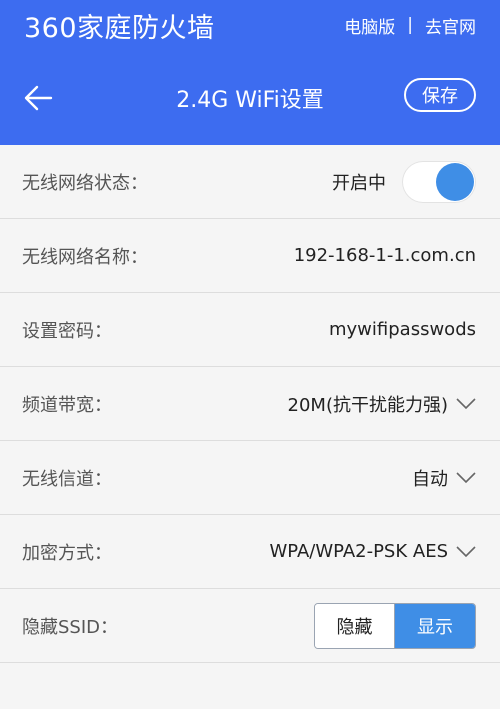 The image size is (500, 709). What do you see at coordinates (435, 625) in the screenshot?
I see `hide-ssid-option-show: 显示` at bounding box center [435, 625].